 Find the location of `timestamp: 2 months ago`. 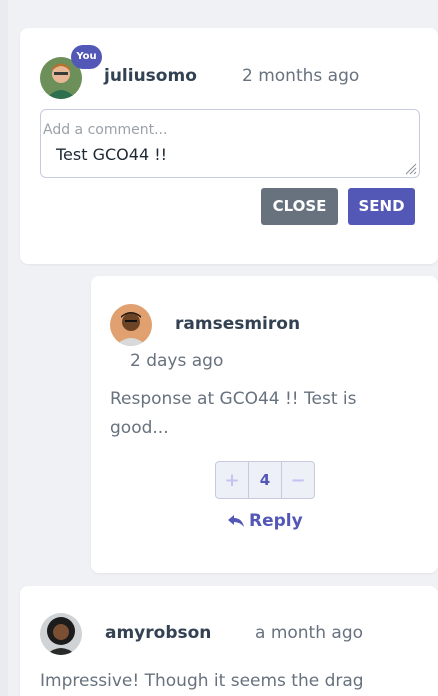

timestamp: 2 months ago is located at coordinates (301, 76).